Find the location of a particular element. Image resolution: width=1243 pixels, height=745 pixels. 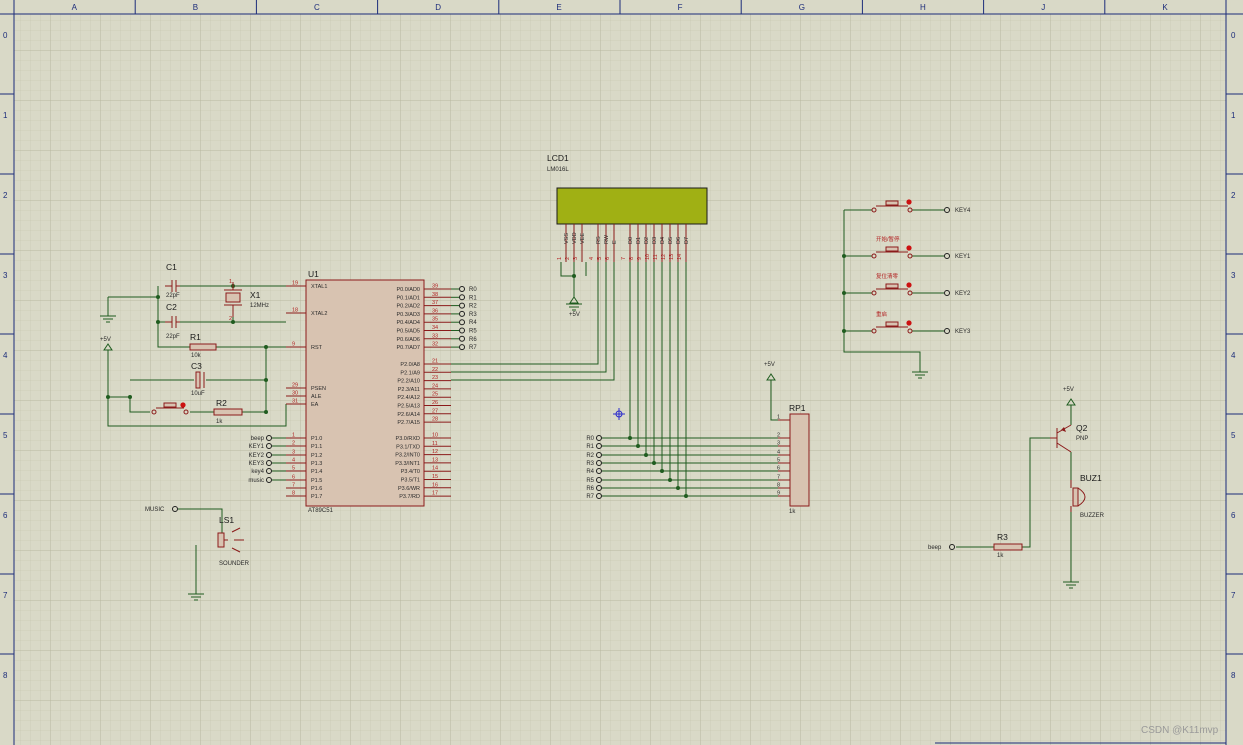

u1-pin-number: 32 is located at coordinates (435, 345).